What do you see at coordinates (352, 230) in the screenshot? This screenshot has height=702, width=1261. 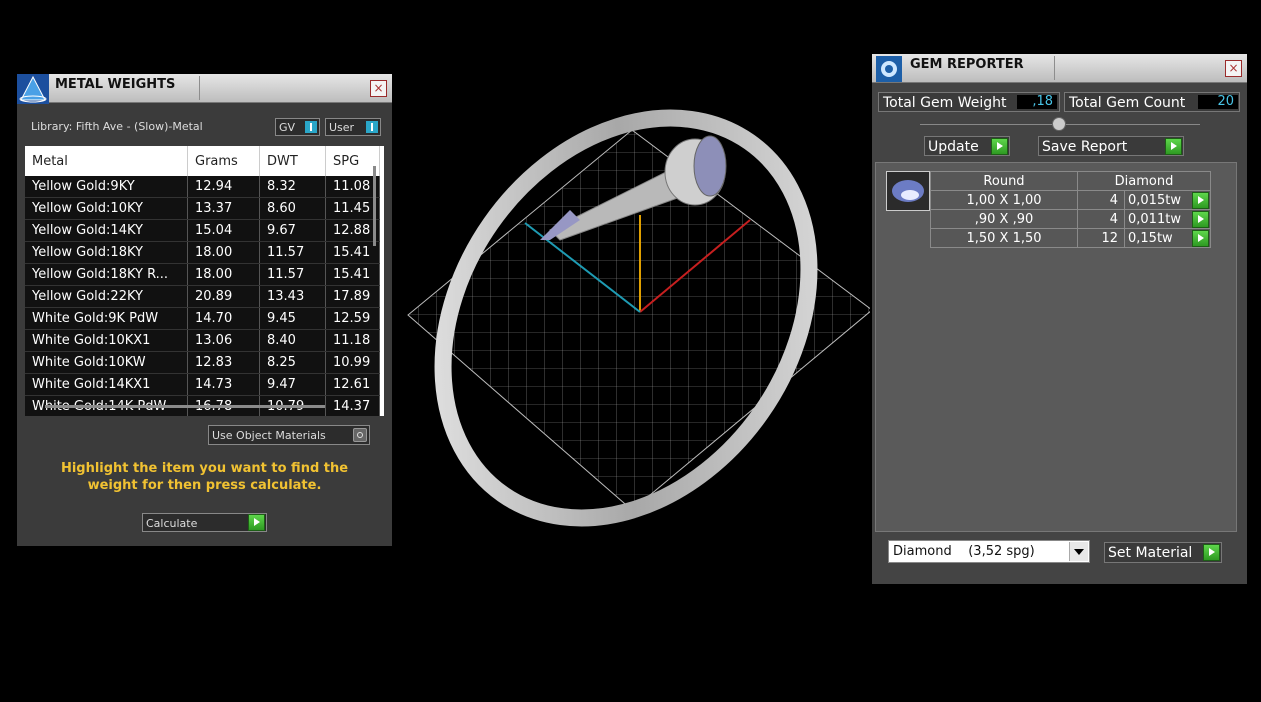 I see `table-cell: 12.88` at bounding box center [352, 230].